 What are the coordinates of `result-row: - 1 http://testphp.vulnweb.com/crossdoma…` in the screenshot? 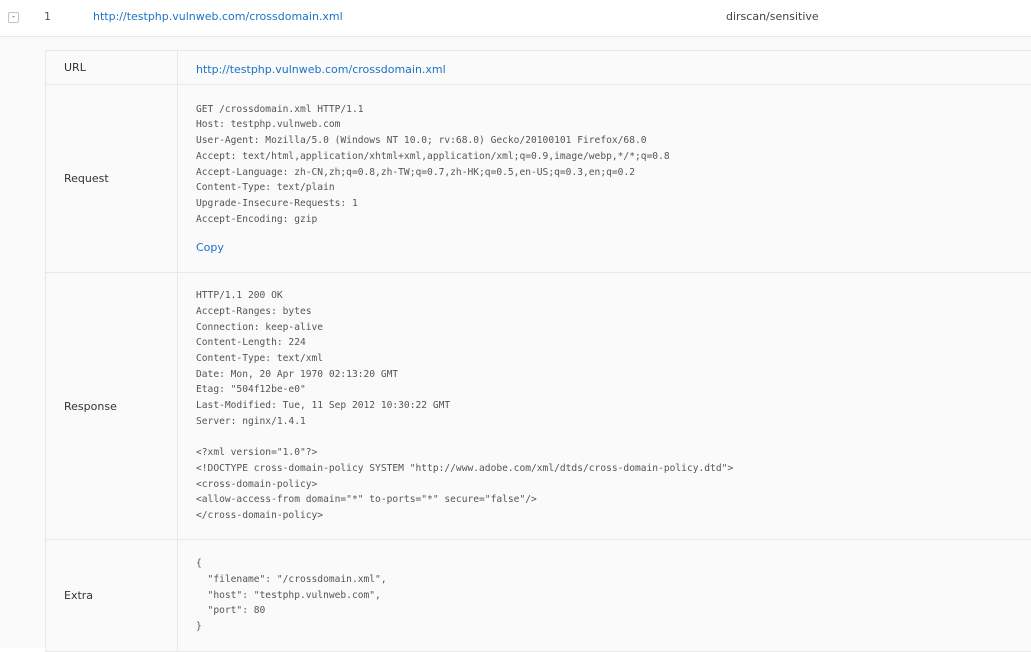 It's located at (515, 18).